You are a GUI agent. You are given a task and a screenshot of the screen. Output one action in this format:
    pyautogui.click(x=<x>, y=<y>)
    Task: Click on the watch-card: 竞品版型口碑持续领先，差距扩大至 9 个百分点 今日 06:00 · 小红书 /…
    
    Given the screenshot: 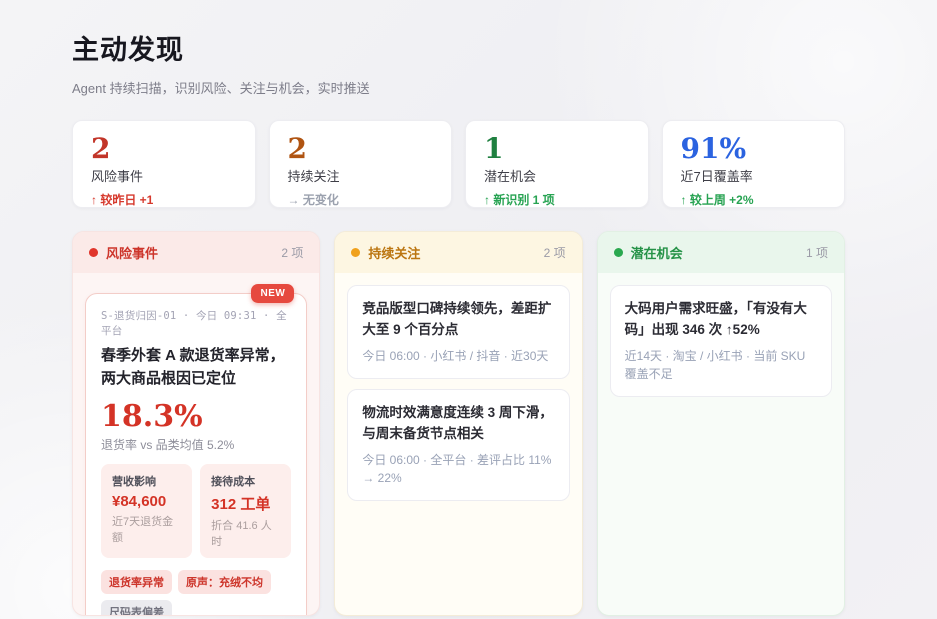 What is the action you would take?
    pyautogui.click(x=458, y=332)
    